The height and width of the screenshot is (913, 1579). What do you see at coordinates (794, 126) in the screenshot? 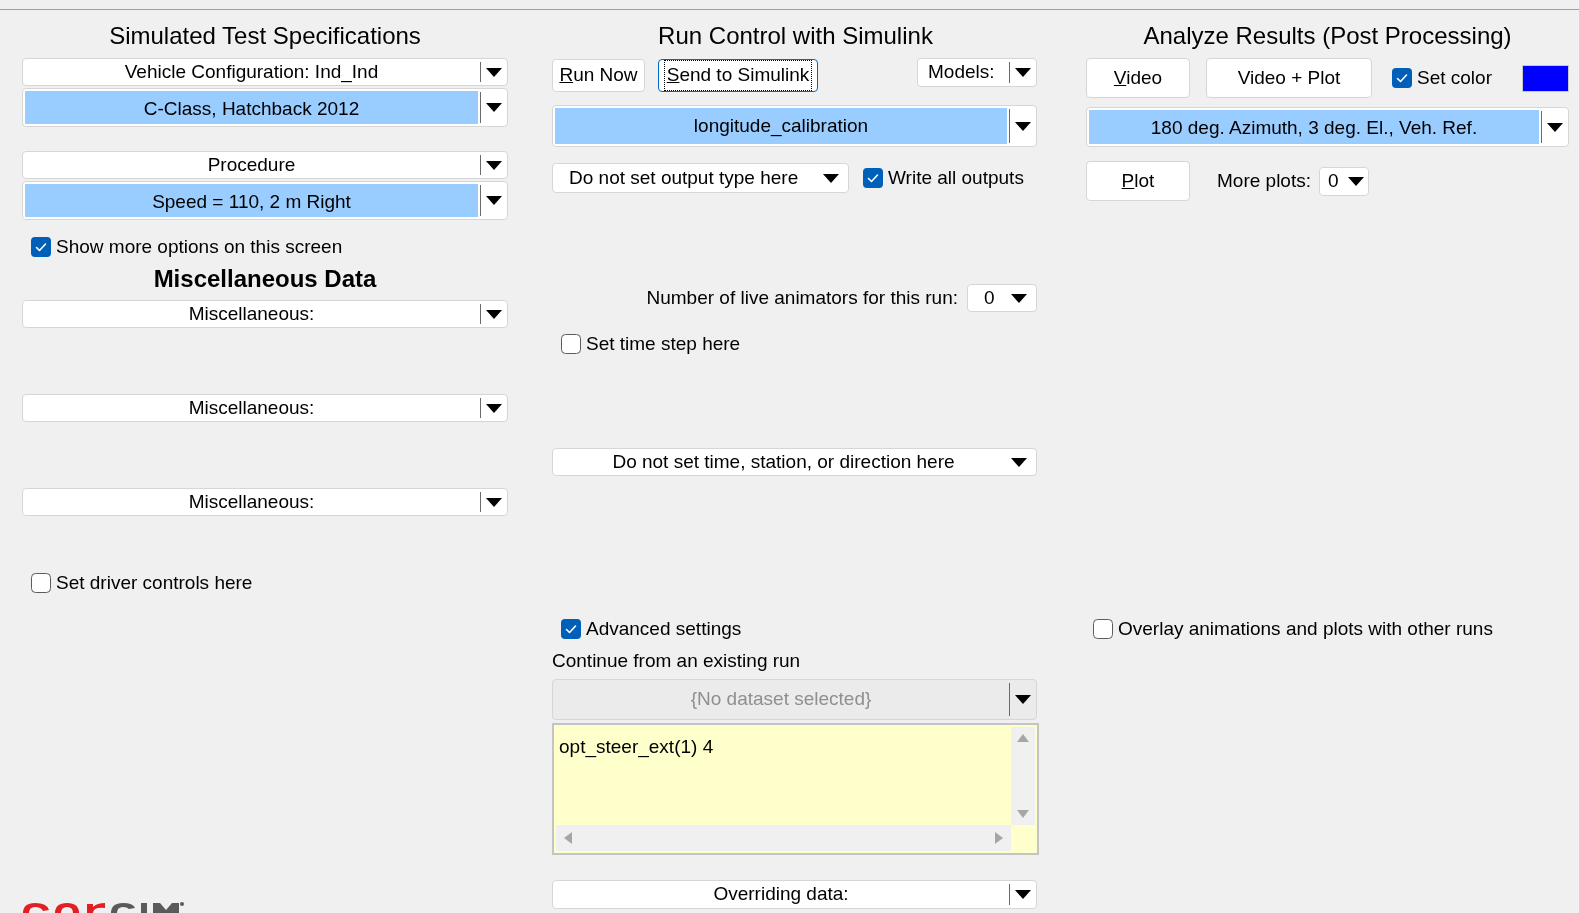
I see `dataset-dropdown: longitude_calibration` at bounding box center [794, 126].